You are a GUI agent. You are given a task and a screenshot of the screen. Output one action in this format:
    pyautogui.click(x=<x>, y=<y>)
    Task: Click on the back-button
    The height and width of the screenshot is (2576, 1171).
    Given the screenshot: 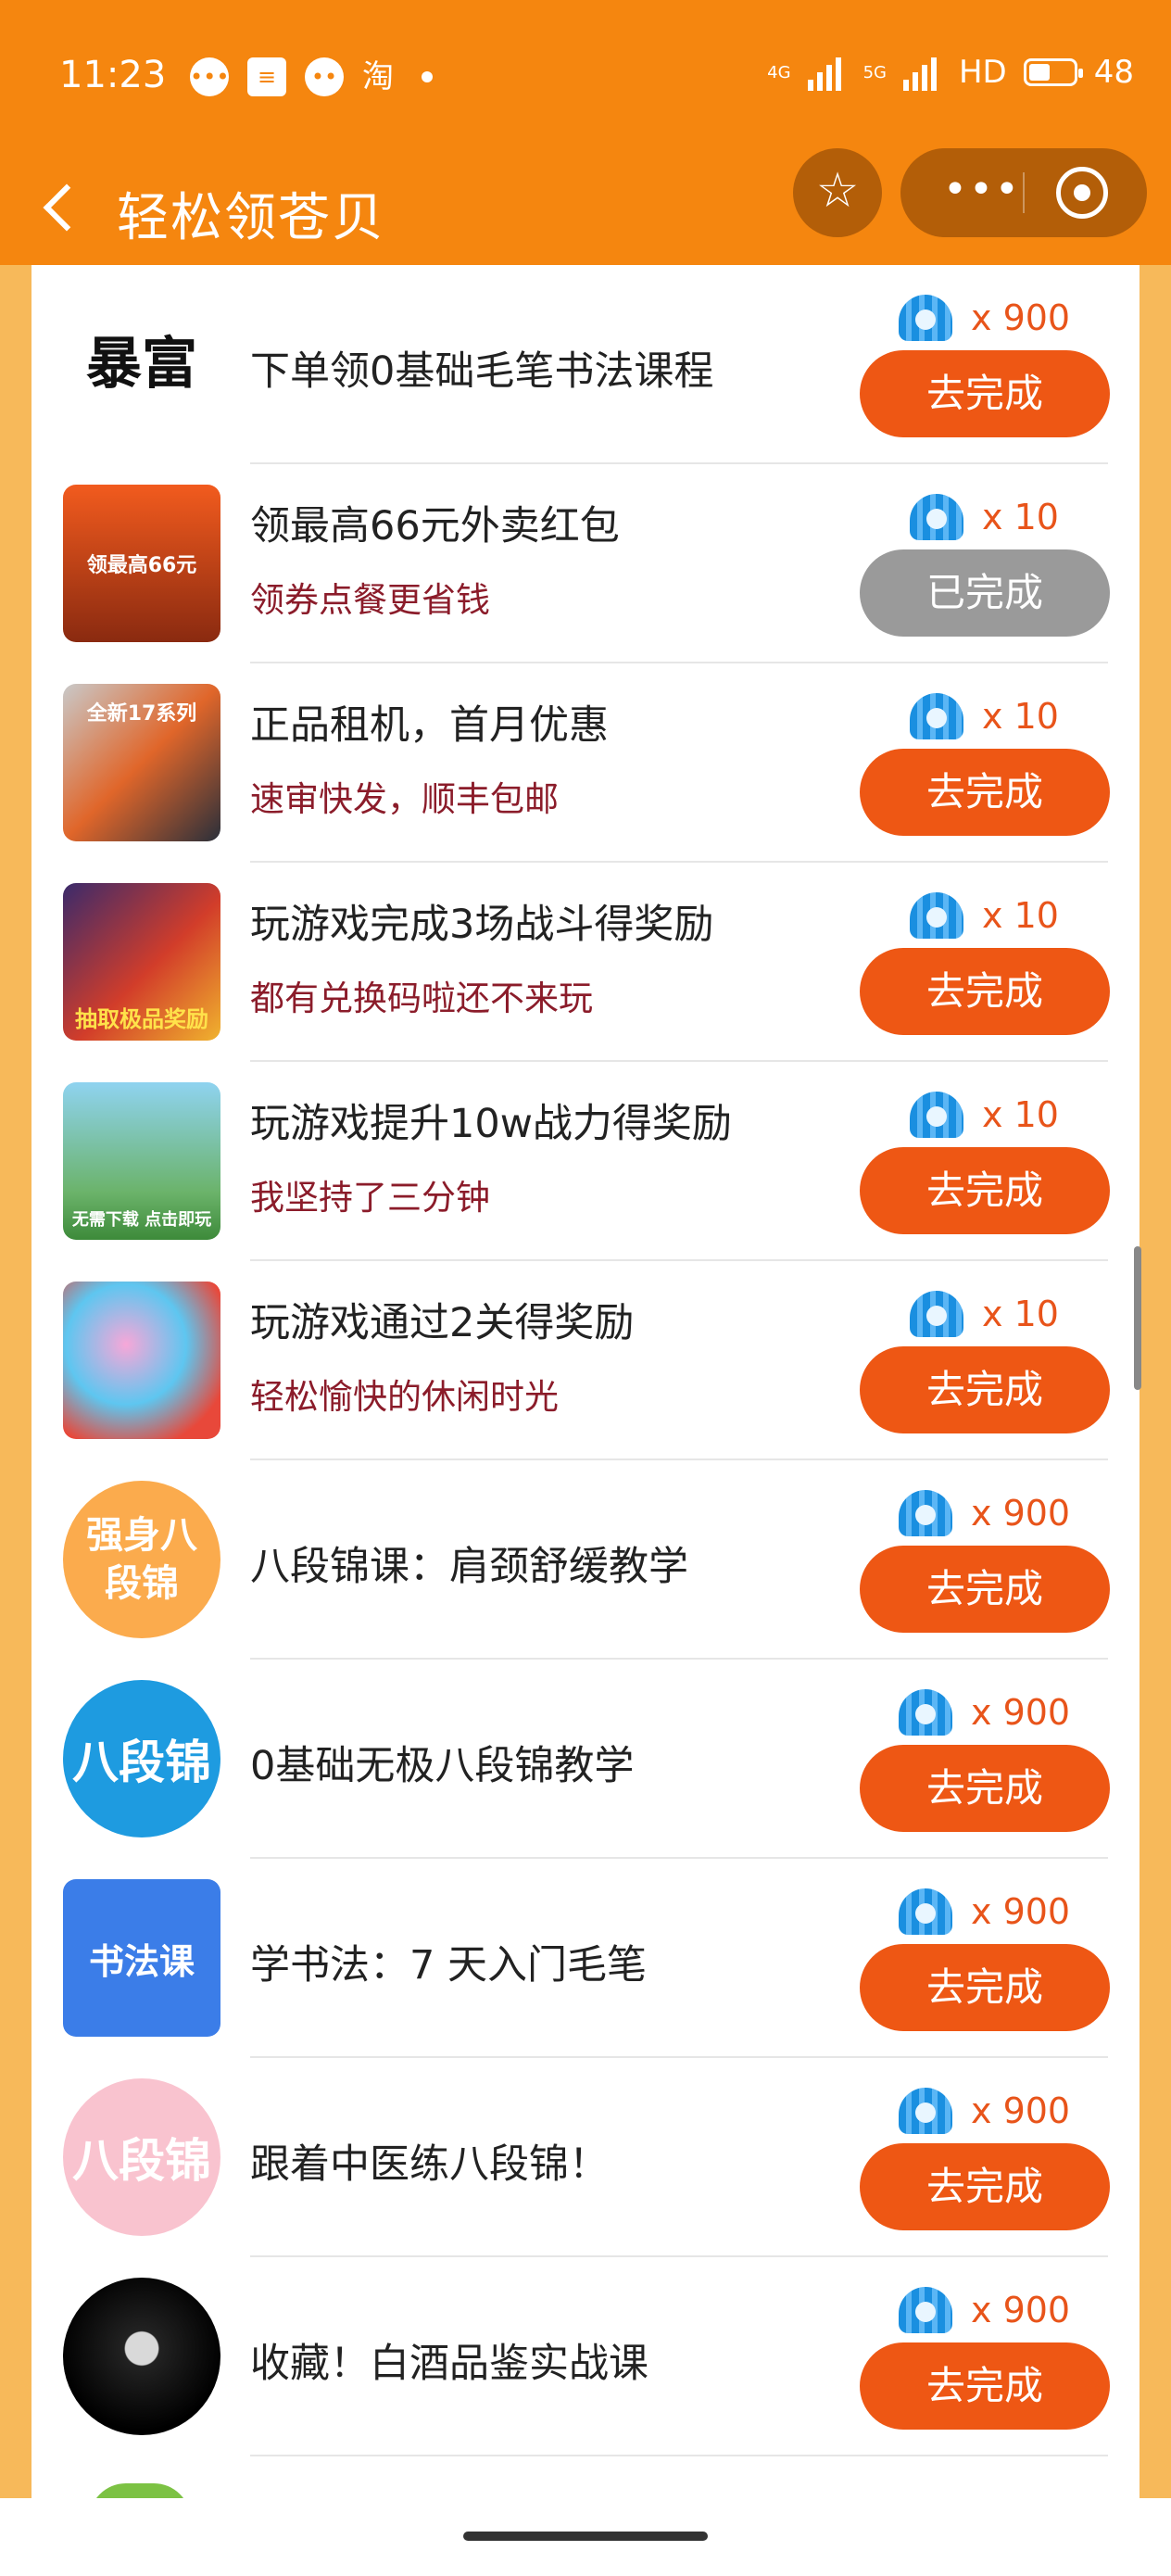 What is the action you would take?
    pyautogui.click(x=61, y=206)
    